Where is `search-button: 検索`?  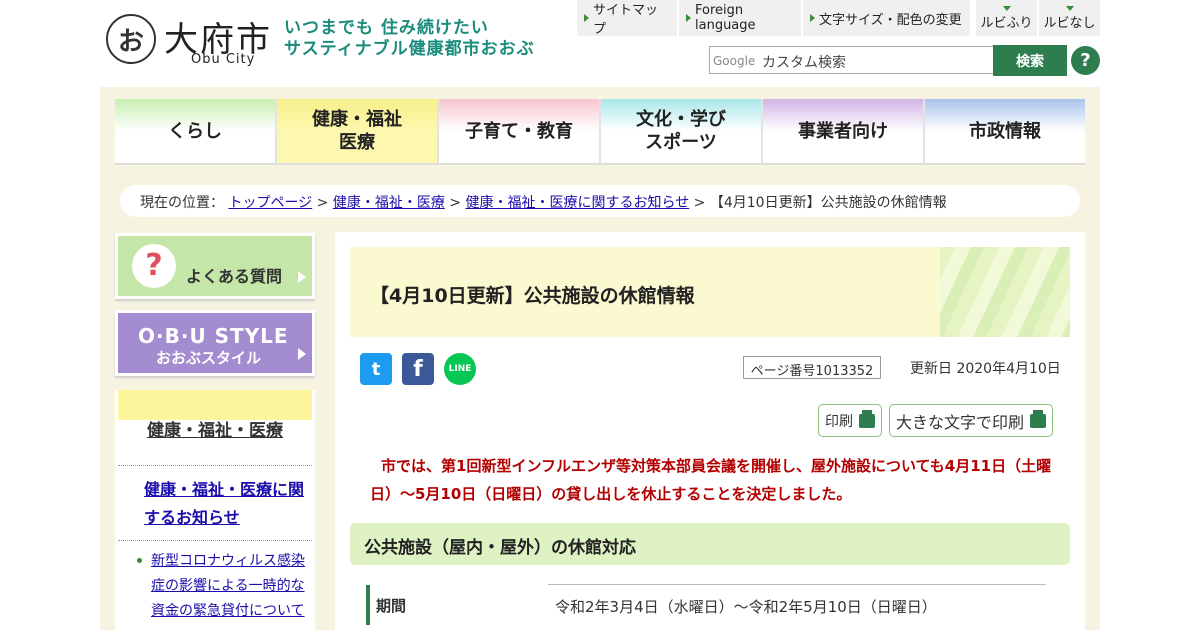 search-button: 検索 is located at coordinates (1030, 60).